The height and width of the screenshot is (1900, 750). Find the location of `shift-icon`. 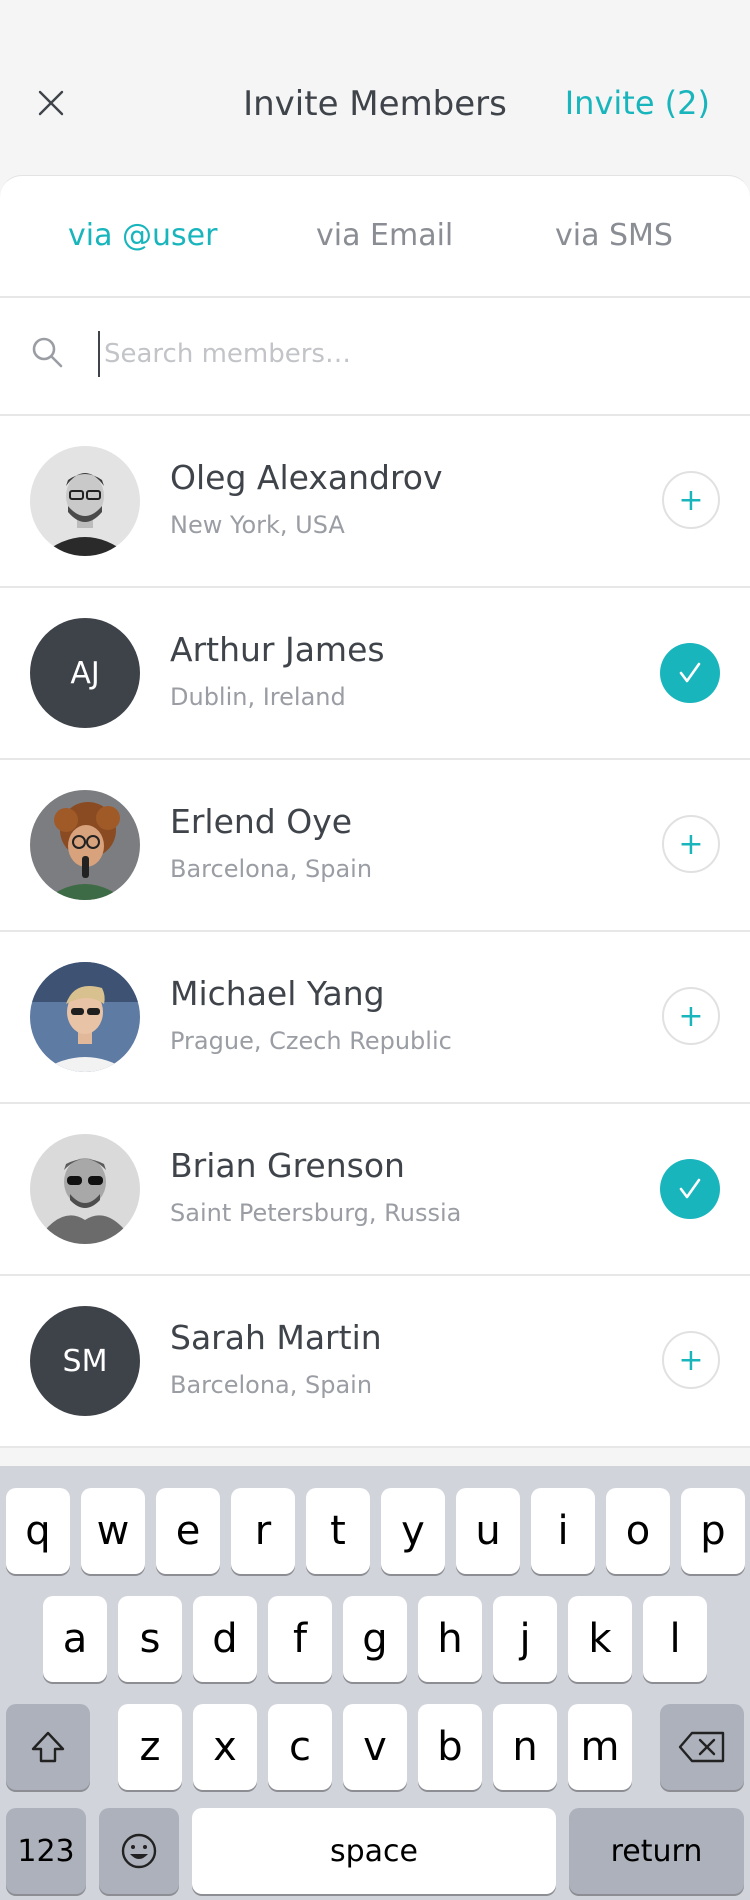

shift-icon is located at coordinates (48, 1747).